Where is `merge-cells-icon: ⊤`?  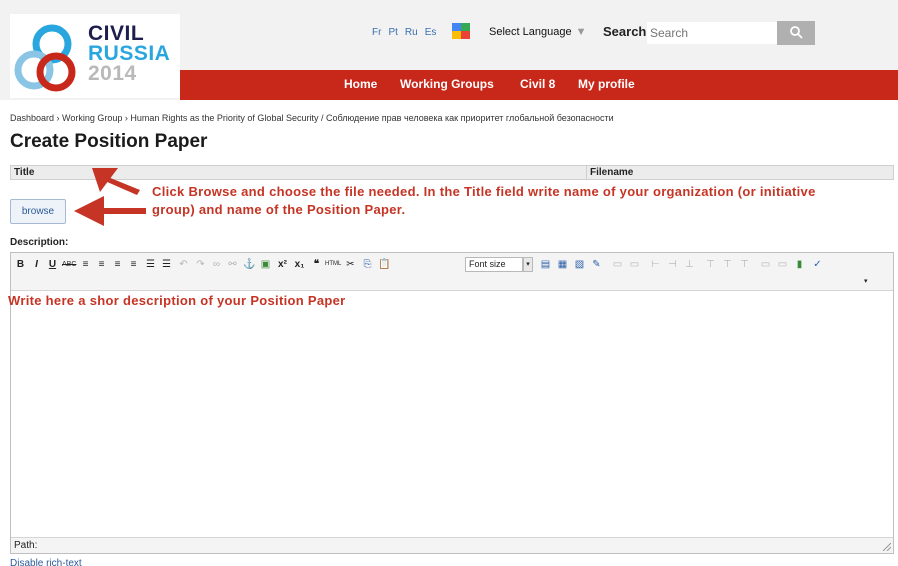
merge-cells-icon: ⊤ is located at coordinates (744, 264).